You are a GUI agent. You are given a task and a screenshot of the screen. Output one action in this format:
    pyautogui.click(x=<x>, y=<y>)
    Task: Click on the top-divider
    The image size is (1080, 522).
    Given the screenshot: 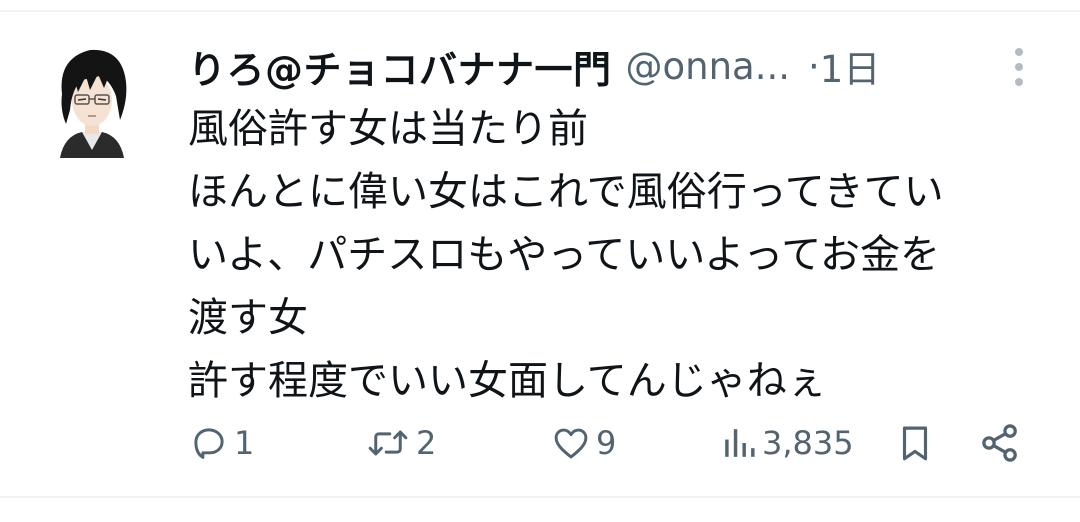 What is the action you would take?
    pyautogui.click(x=540, y=11)
    